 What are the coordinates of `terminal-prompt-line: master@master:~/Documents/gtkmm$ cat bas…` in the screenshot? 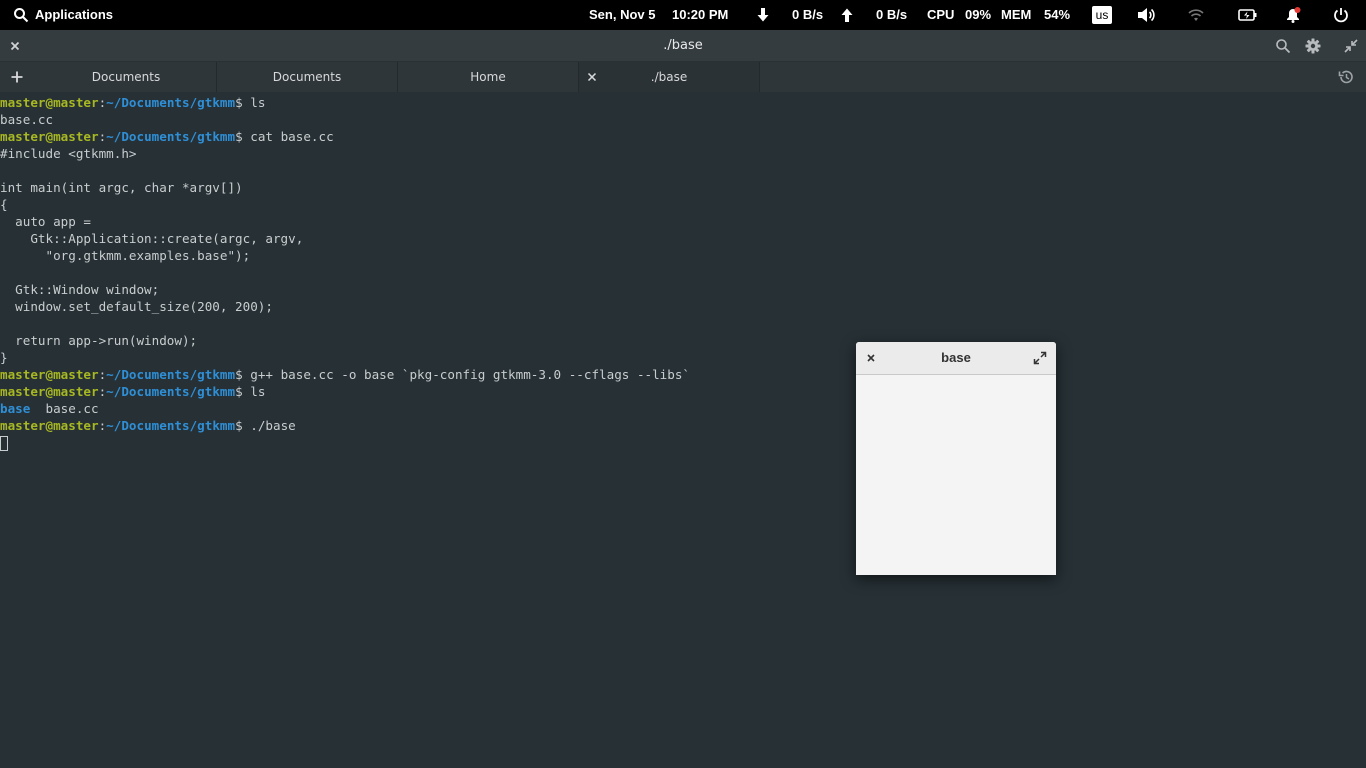 It's located at (683, 136).